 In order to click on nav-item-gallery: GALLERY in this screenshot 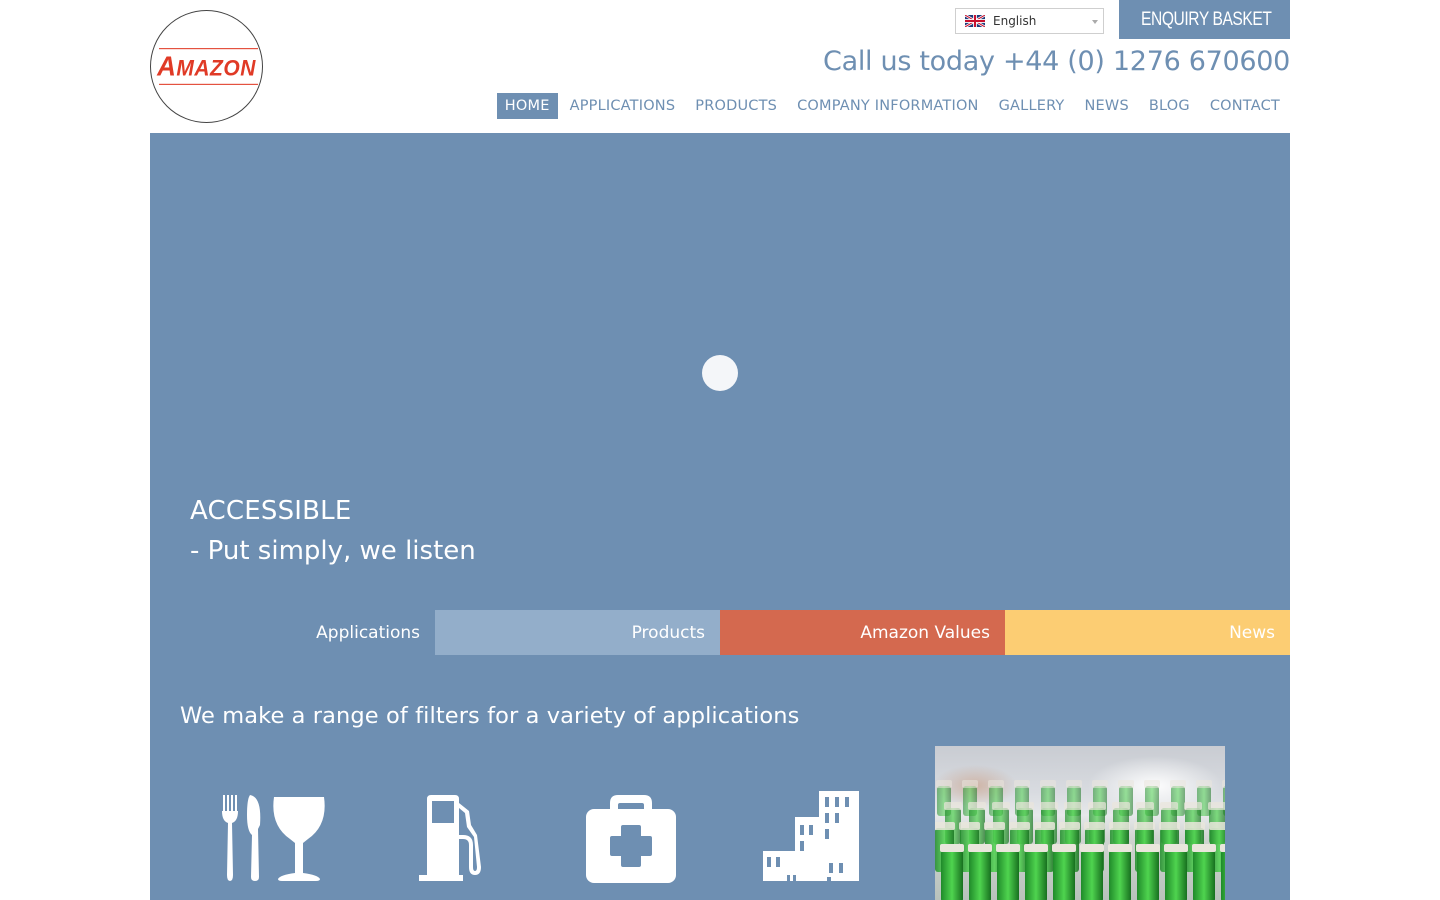, I will do `click(1032, 106)`.